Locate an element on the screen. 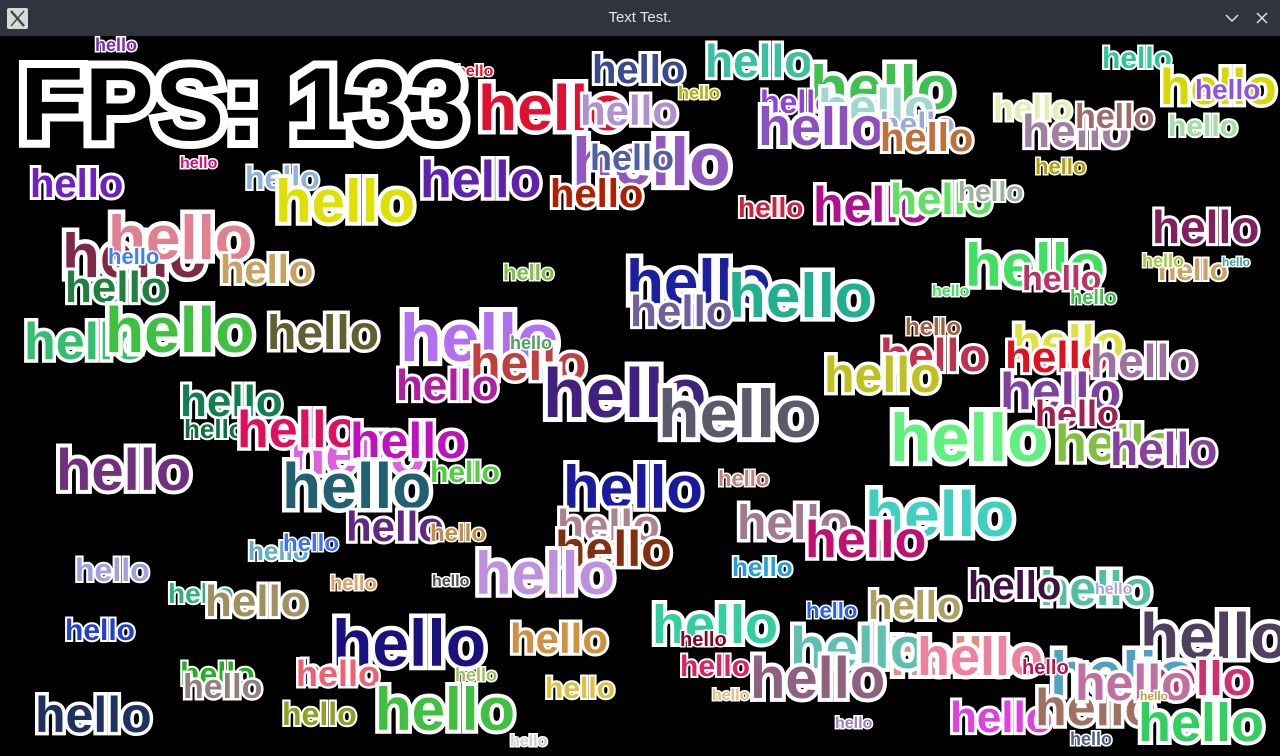 The width and height of the screenshot is (1280, 756). close-button is located at coordinates (1262, 18).